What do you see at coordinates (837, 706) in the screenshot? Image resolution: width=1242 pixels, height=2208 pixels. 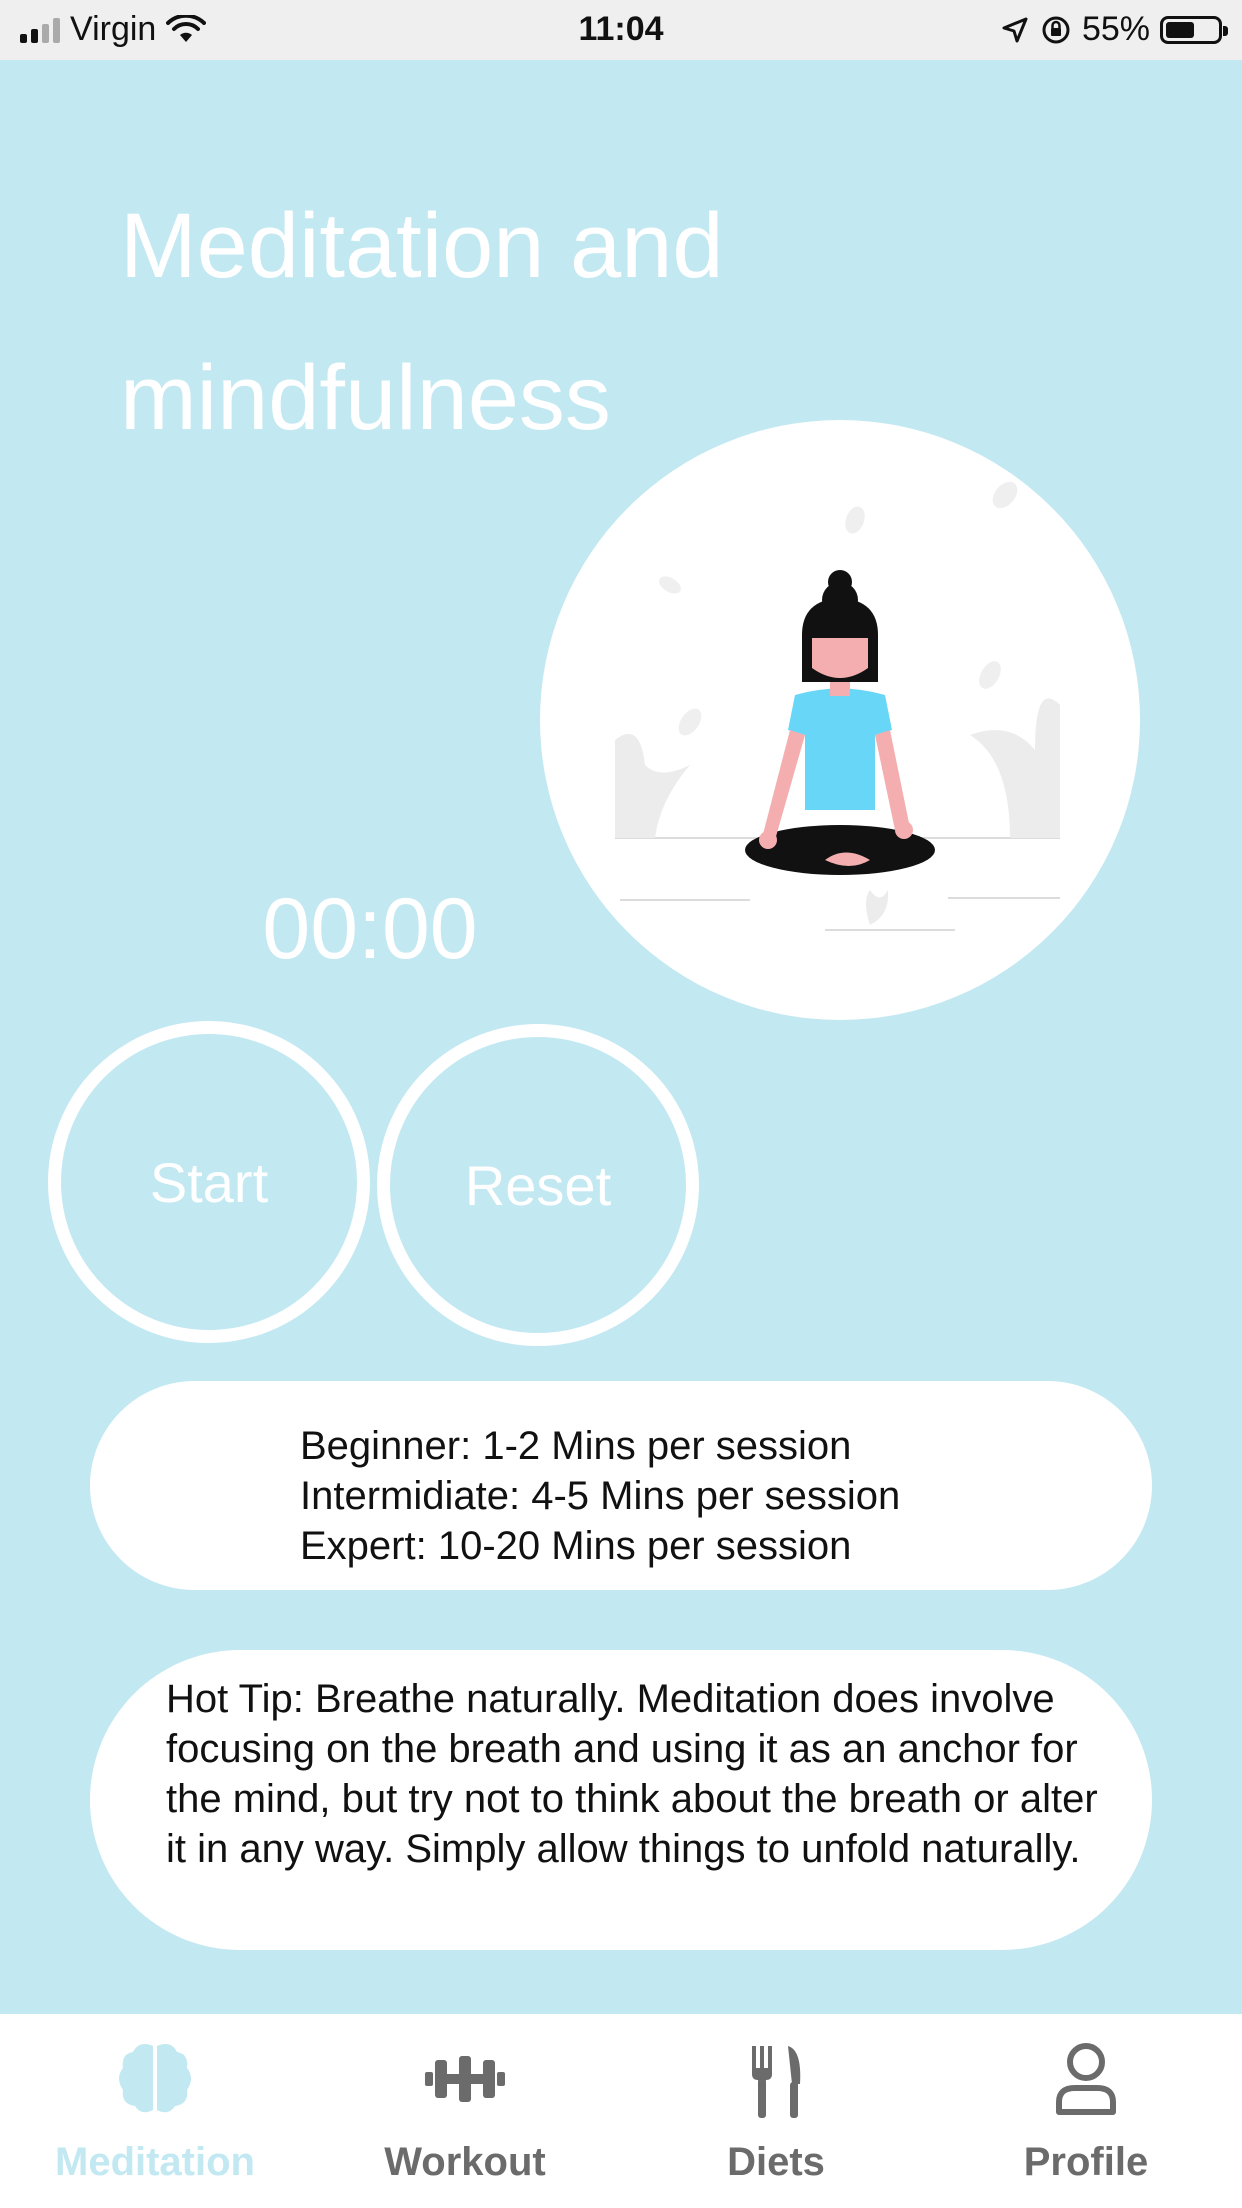 I see `meditating-woman-image` at bounding box center [837, 706].